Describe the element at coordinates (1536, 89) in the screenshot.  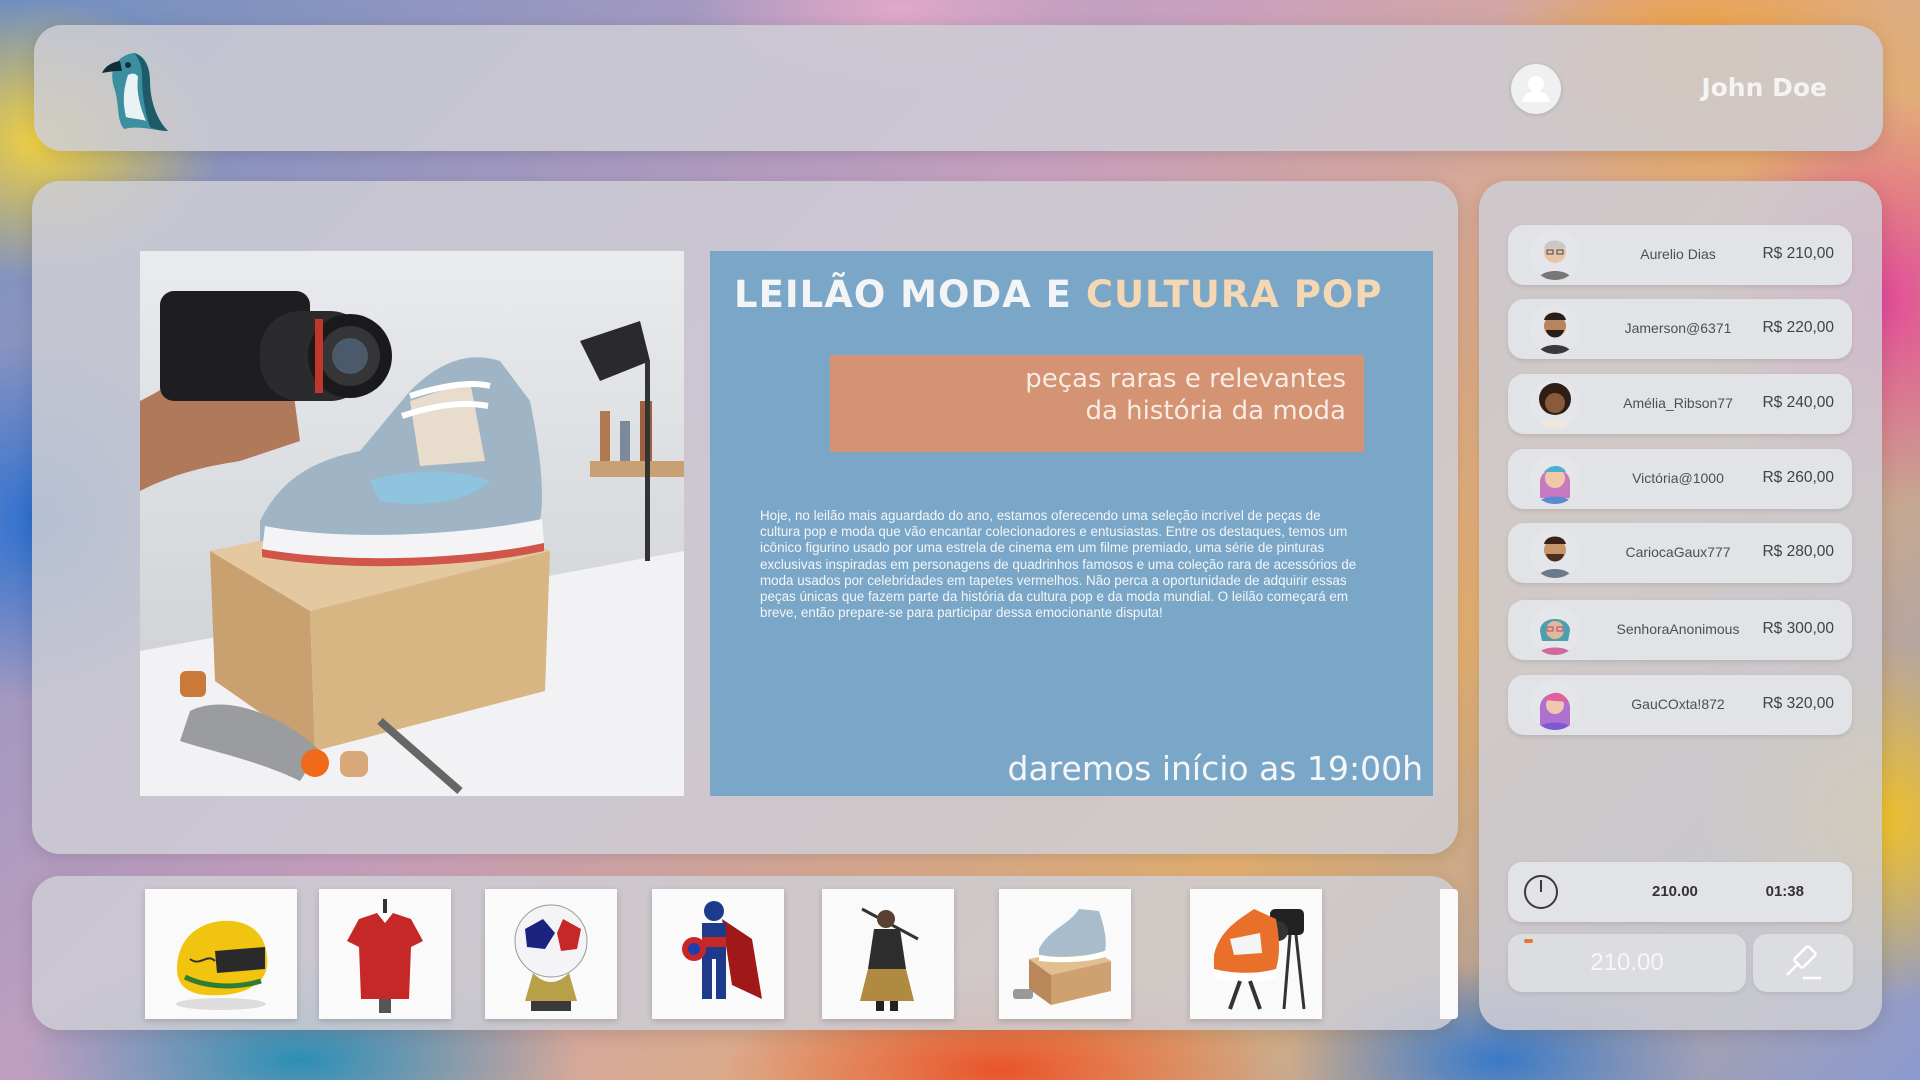
I see `user-avatar-icon` at that location.